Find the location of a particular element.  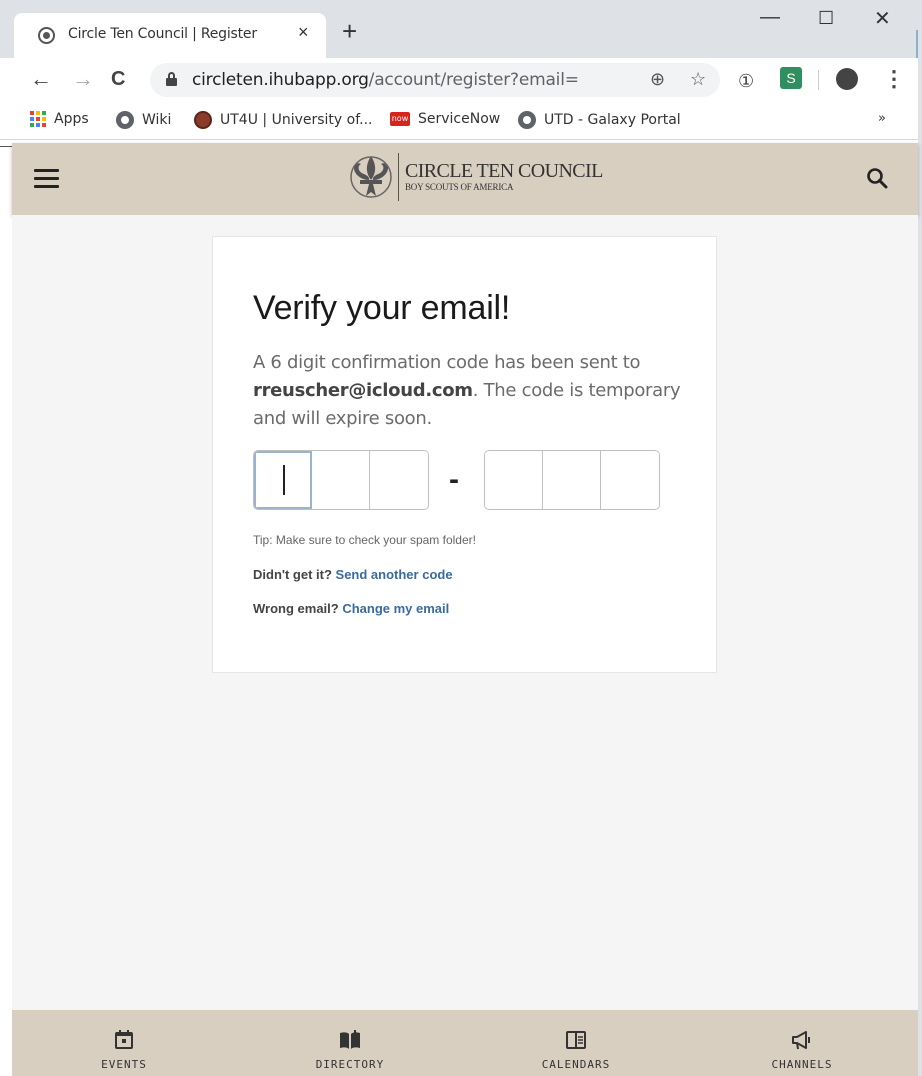

code-digit-4-input is located at coordinates (514, 480).